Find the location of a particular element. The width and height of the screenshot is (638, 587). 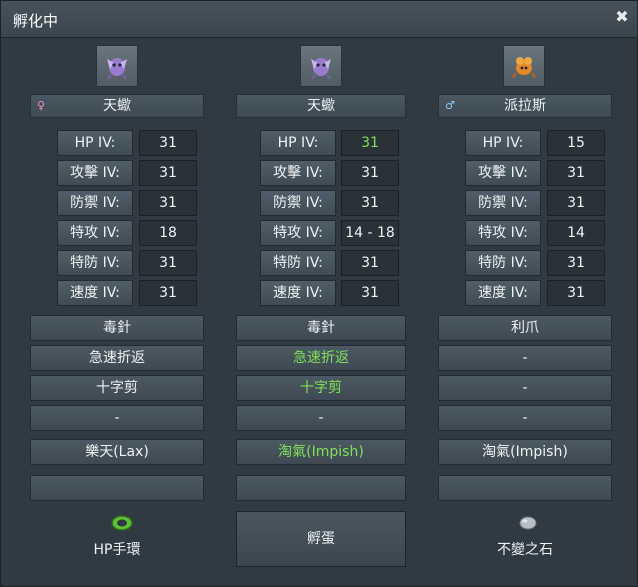

move-slot-1: 利爪 is located at coordinates (525, 328).